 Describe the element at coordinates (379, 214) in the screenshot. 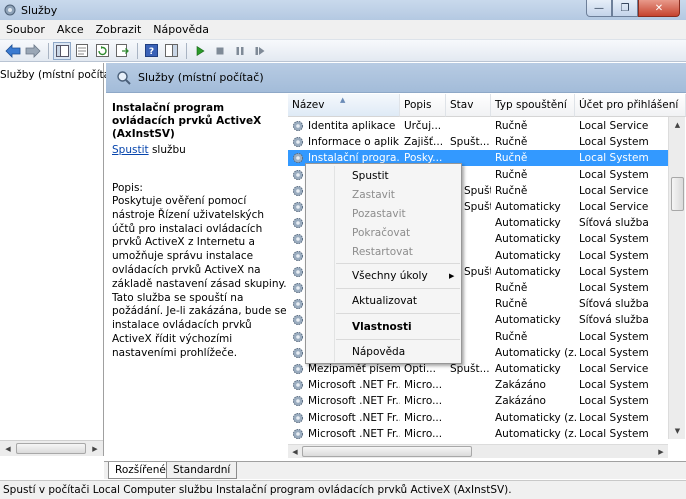

I see `context-menu-pause: Pozastavit` at that location.